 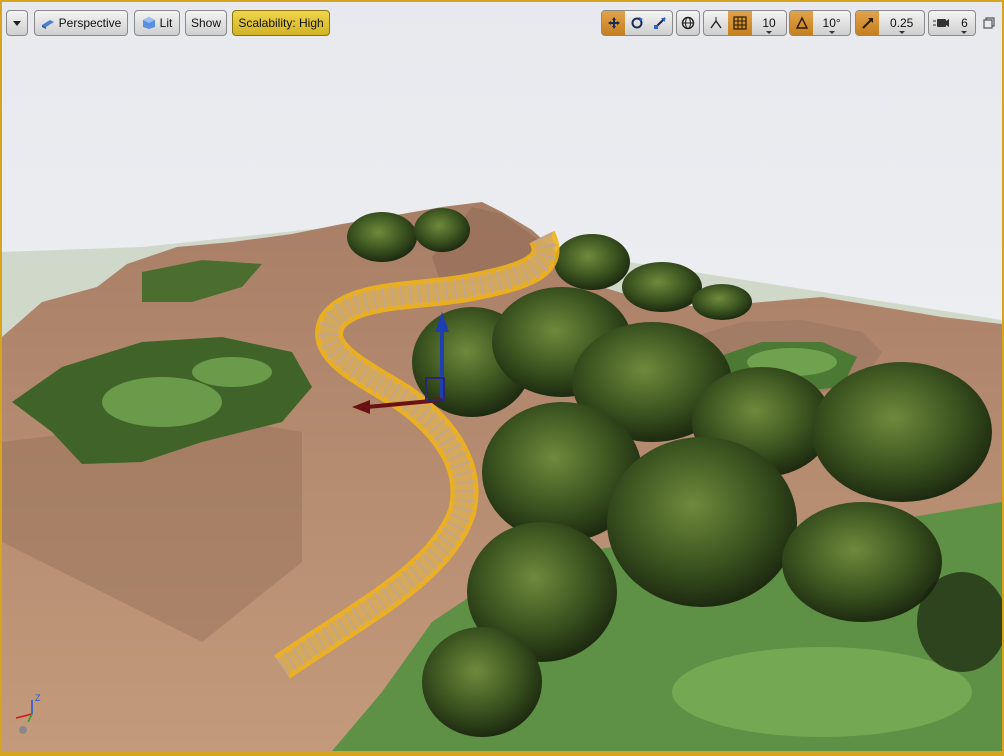 I want to click on world-local-button, so click(x=688, y=23).